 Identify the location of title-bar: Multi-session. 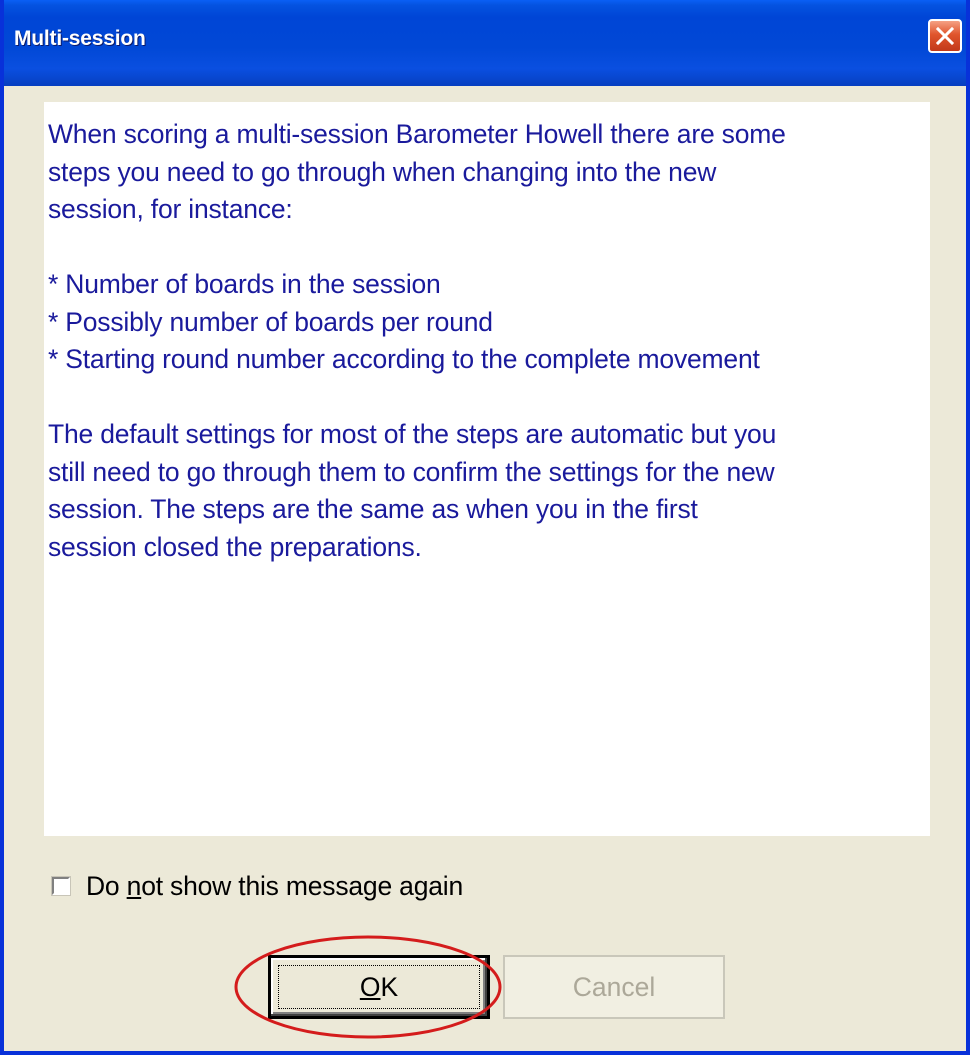
(485, 43).